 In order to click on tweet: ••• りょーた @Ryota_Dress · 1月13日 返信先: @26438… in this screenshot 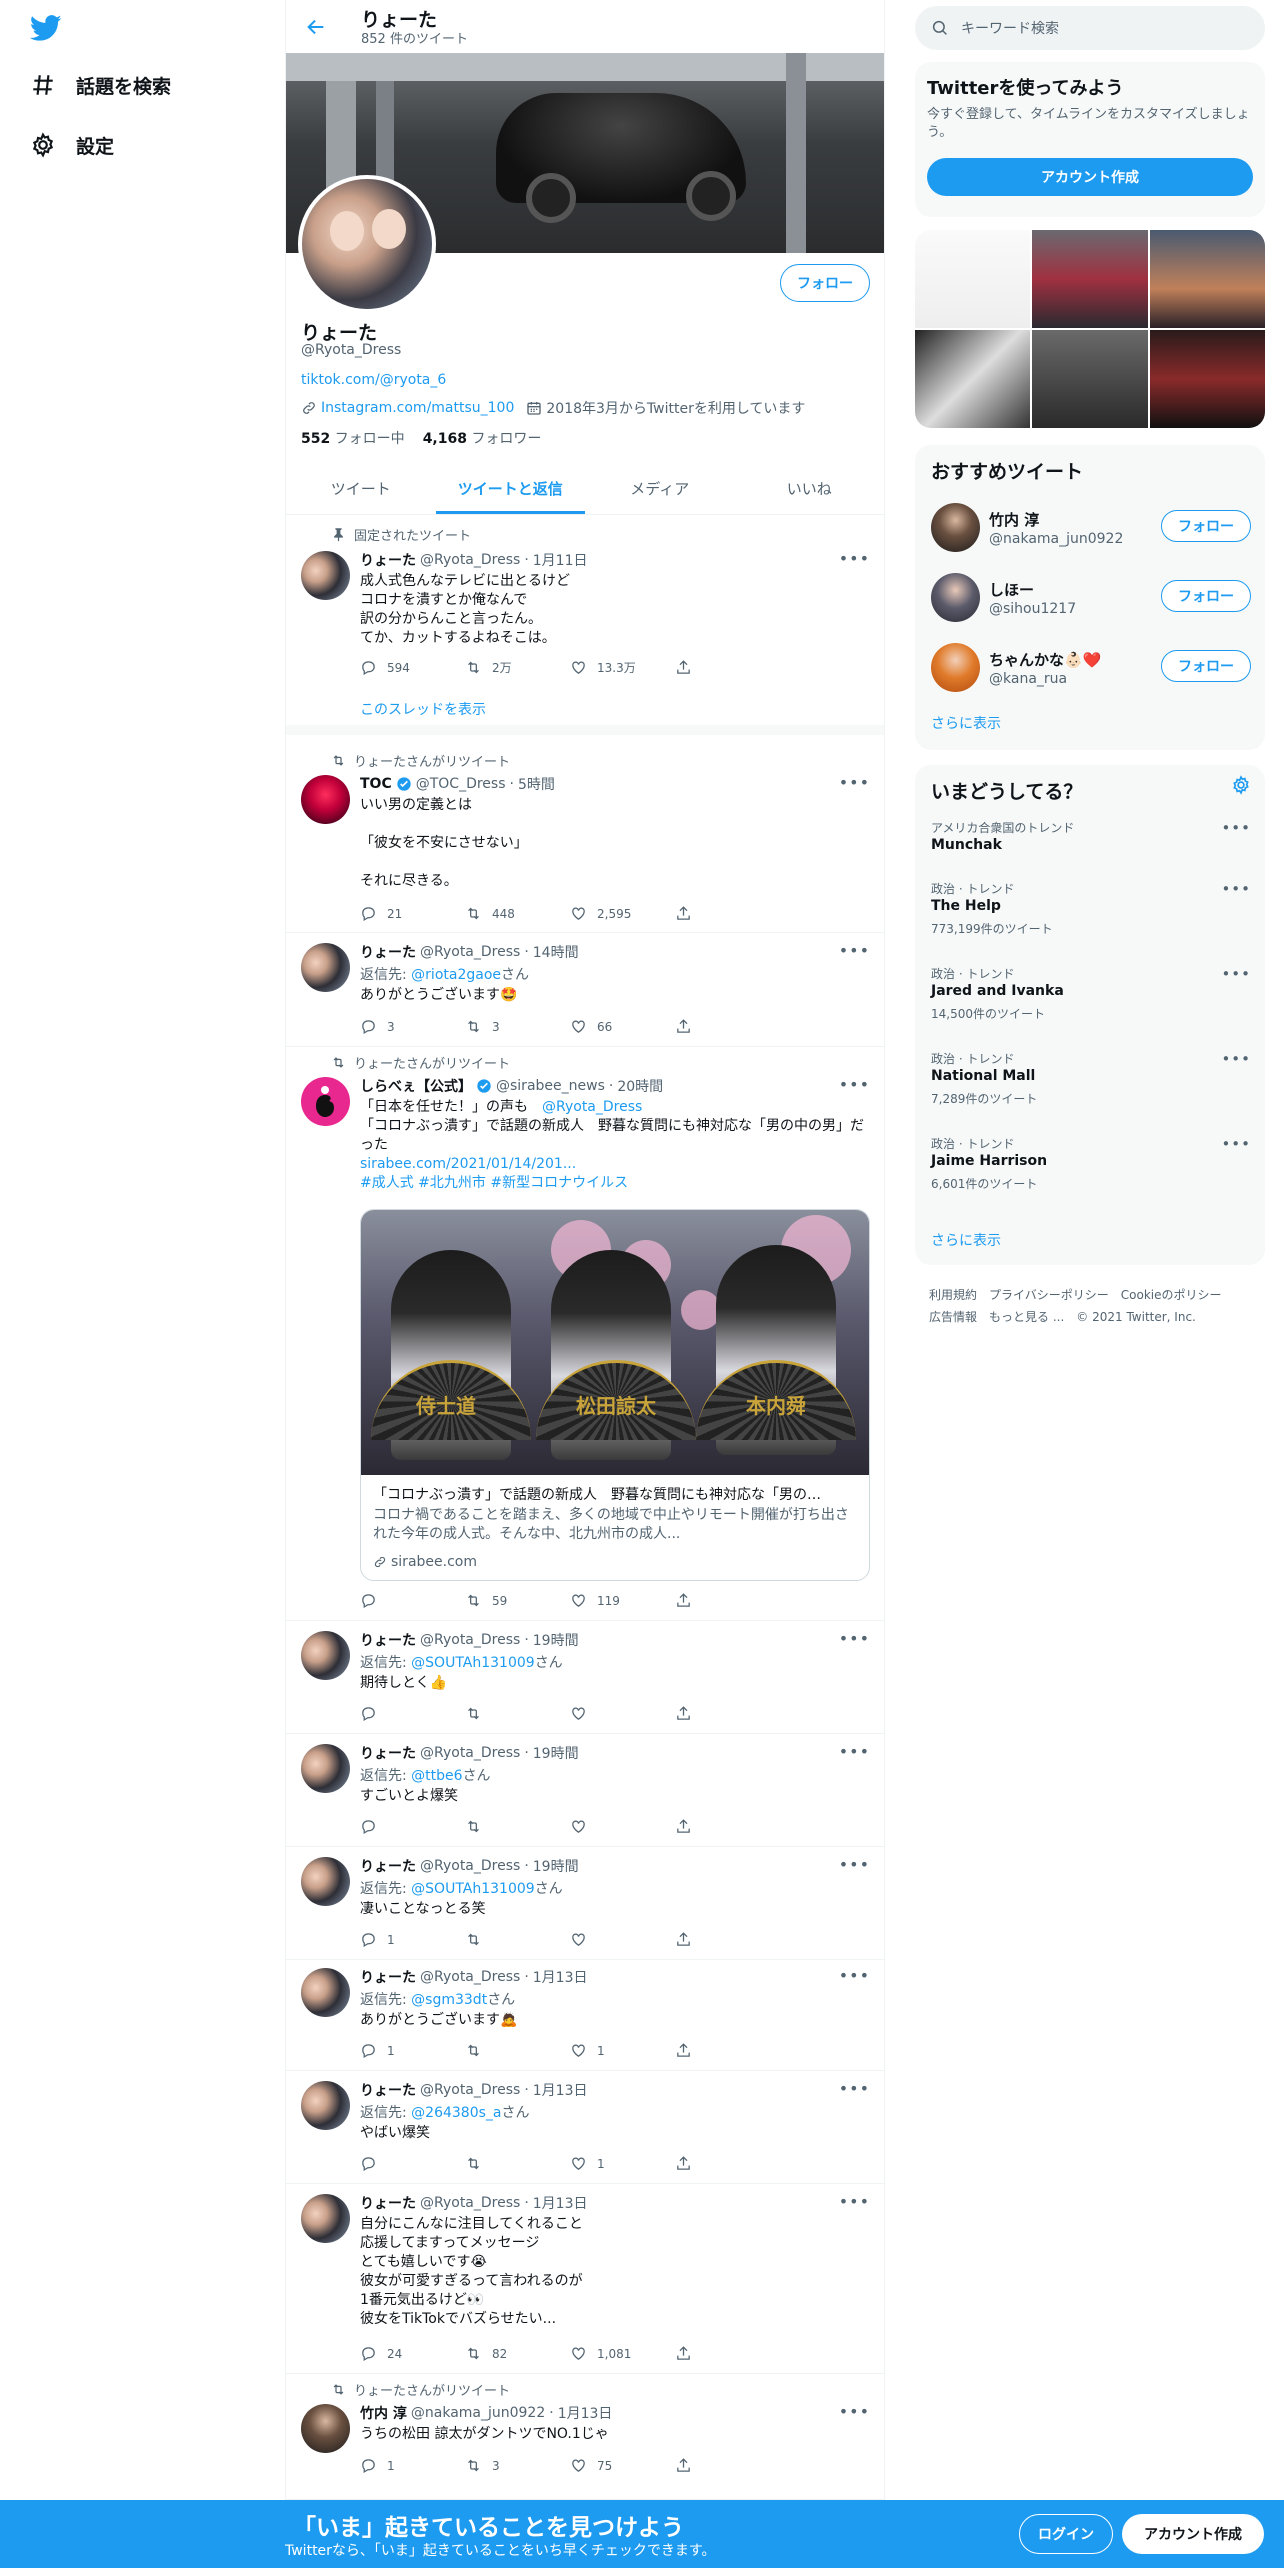, I will do `click(585, 2127)`.